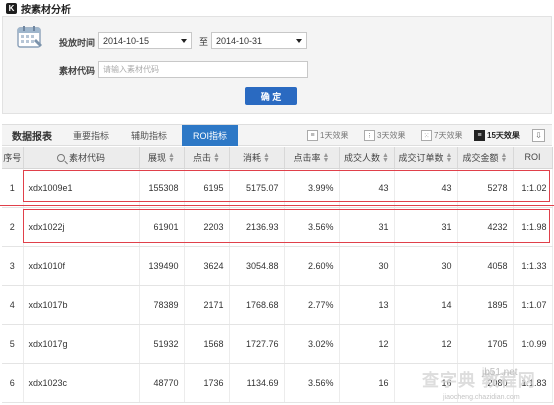 The width and height of the screenshot is (554, 405). I want to click on table-cell: 1768.68, so click(257, 305).